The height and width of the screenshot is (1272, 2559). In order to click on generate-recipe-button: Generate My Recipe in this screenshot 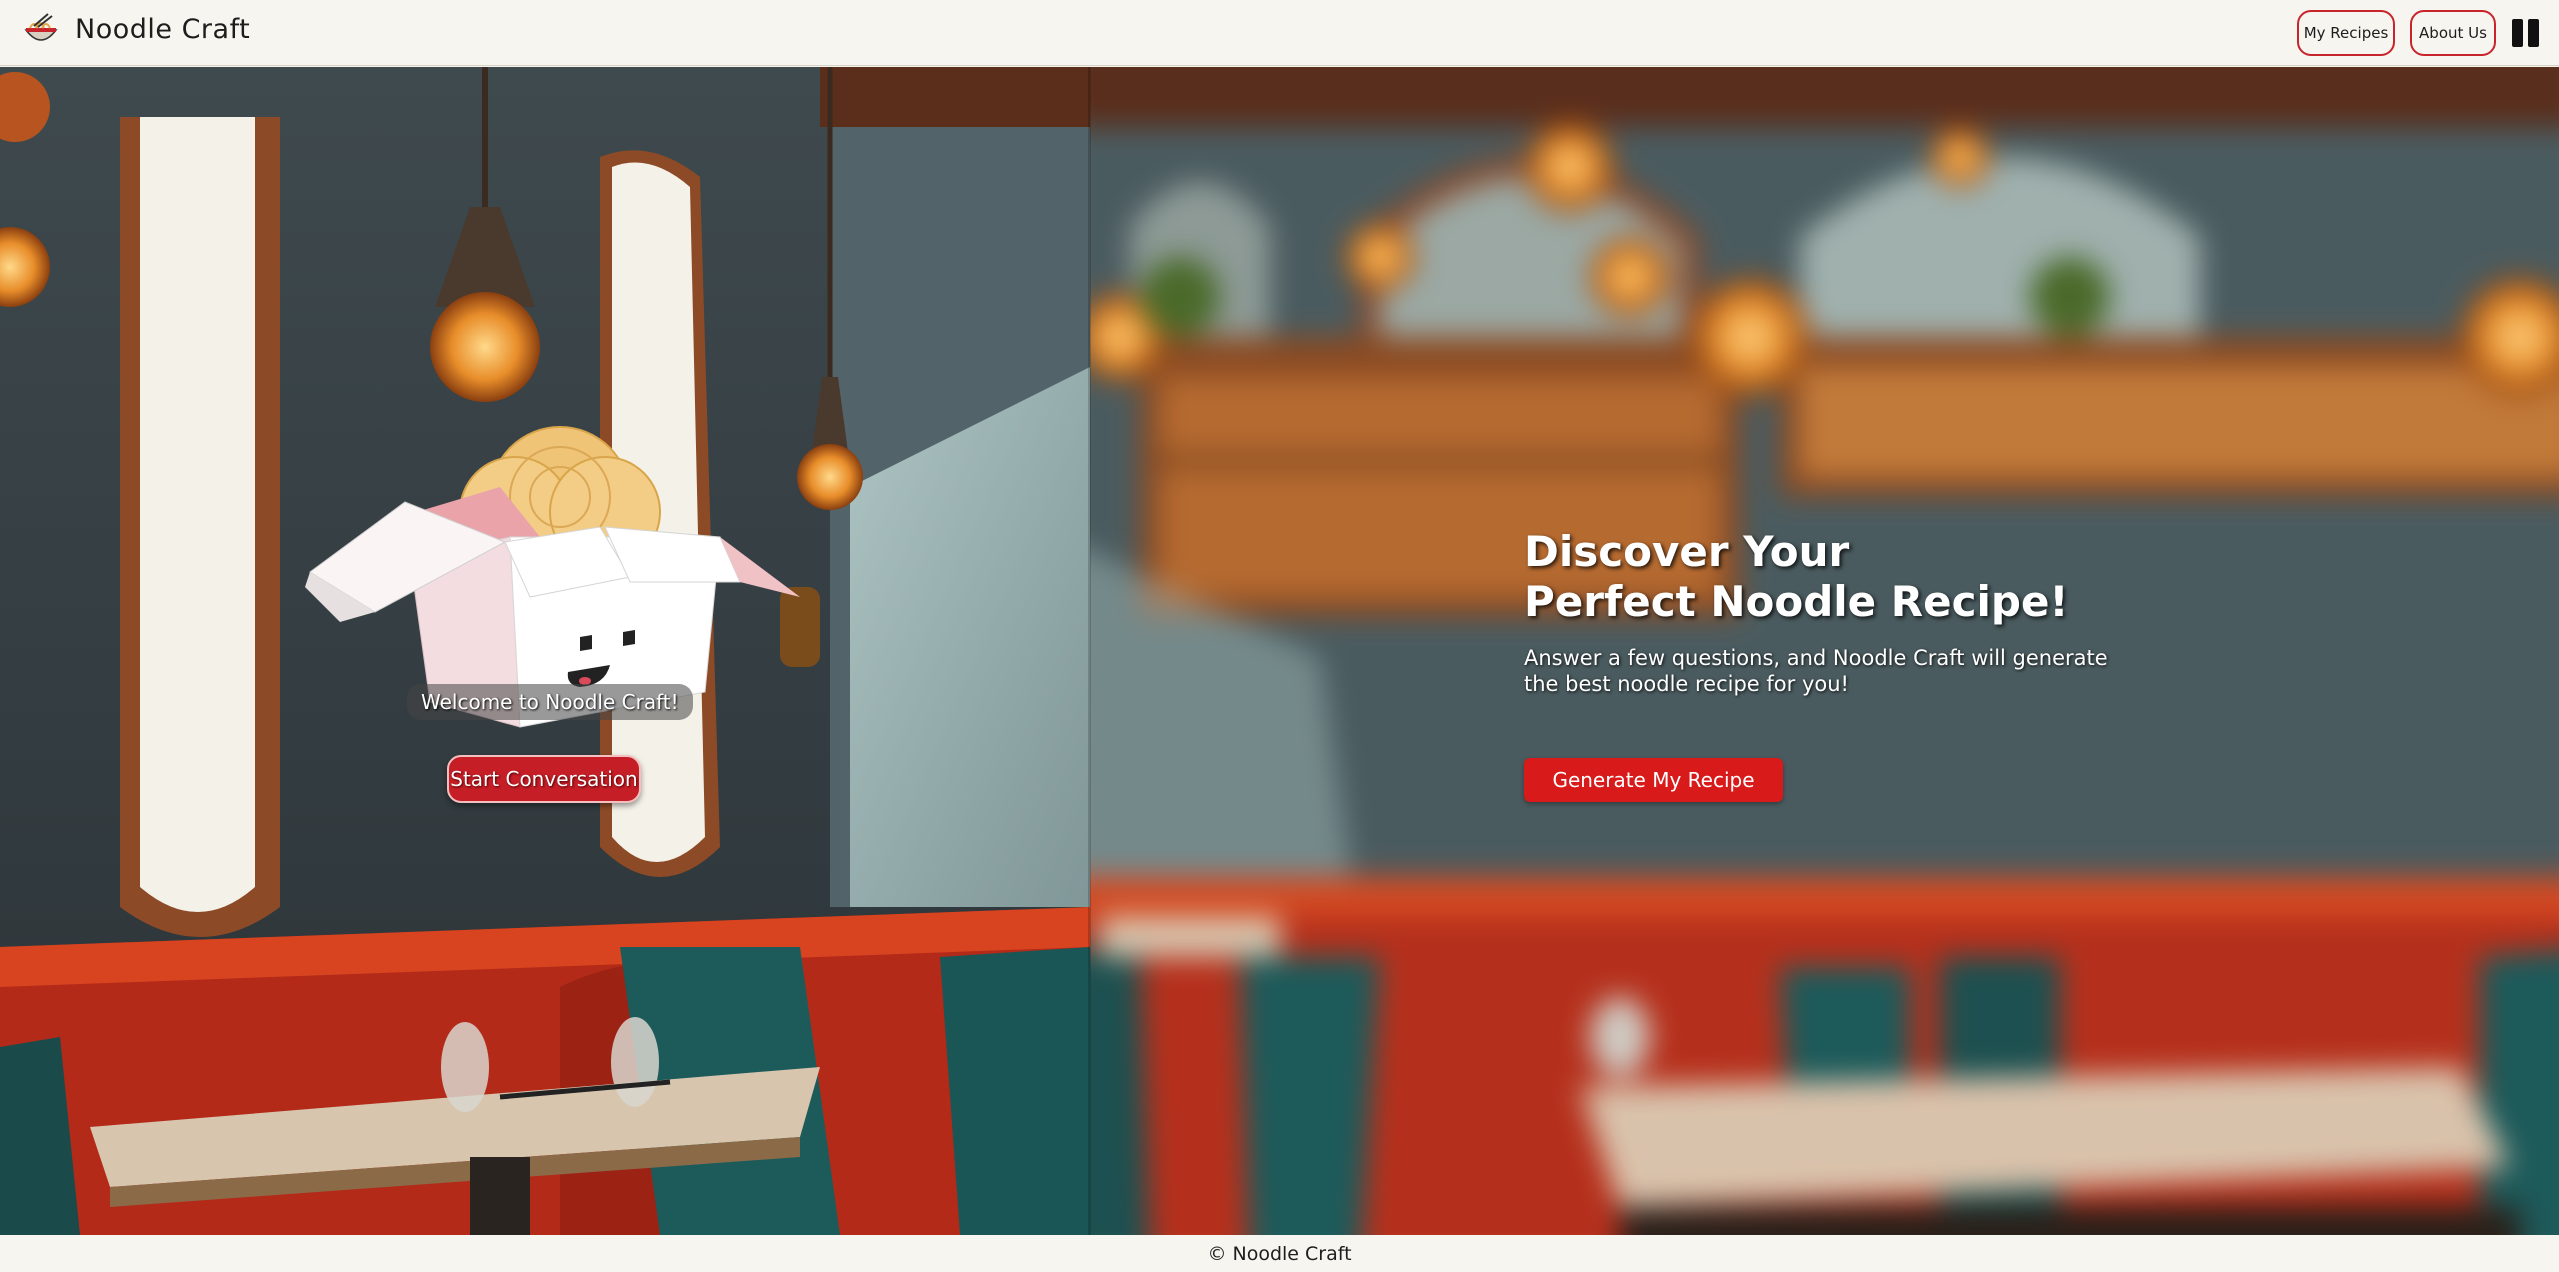, I will do `click(1653, 780)`.